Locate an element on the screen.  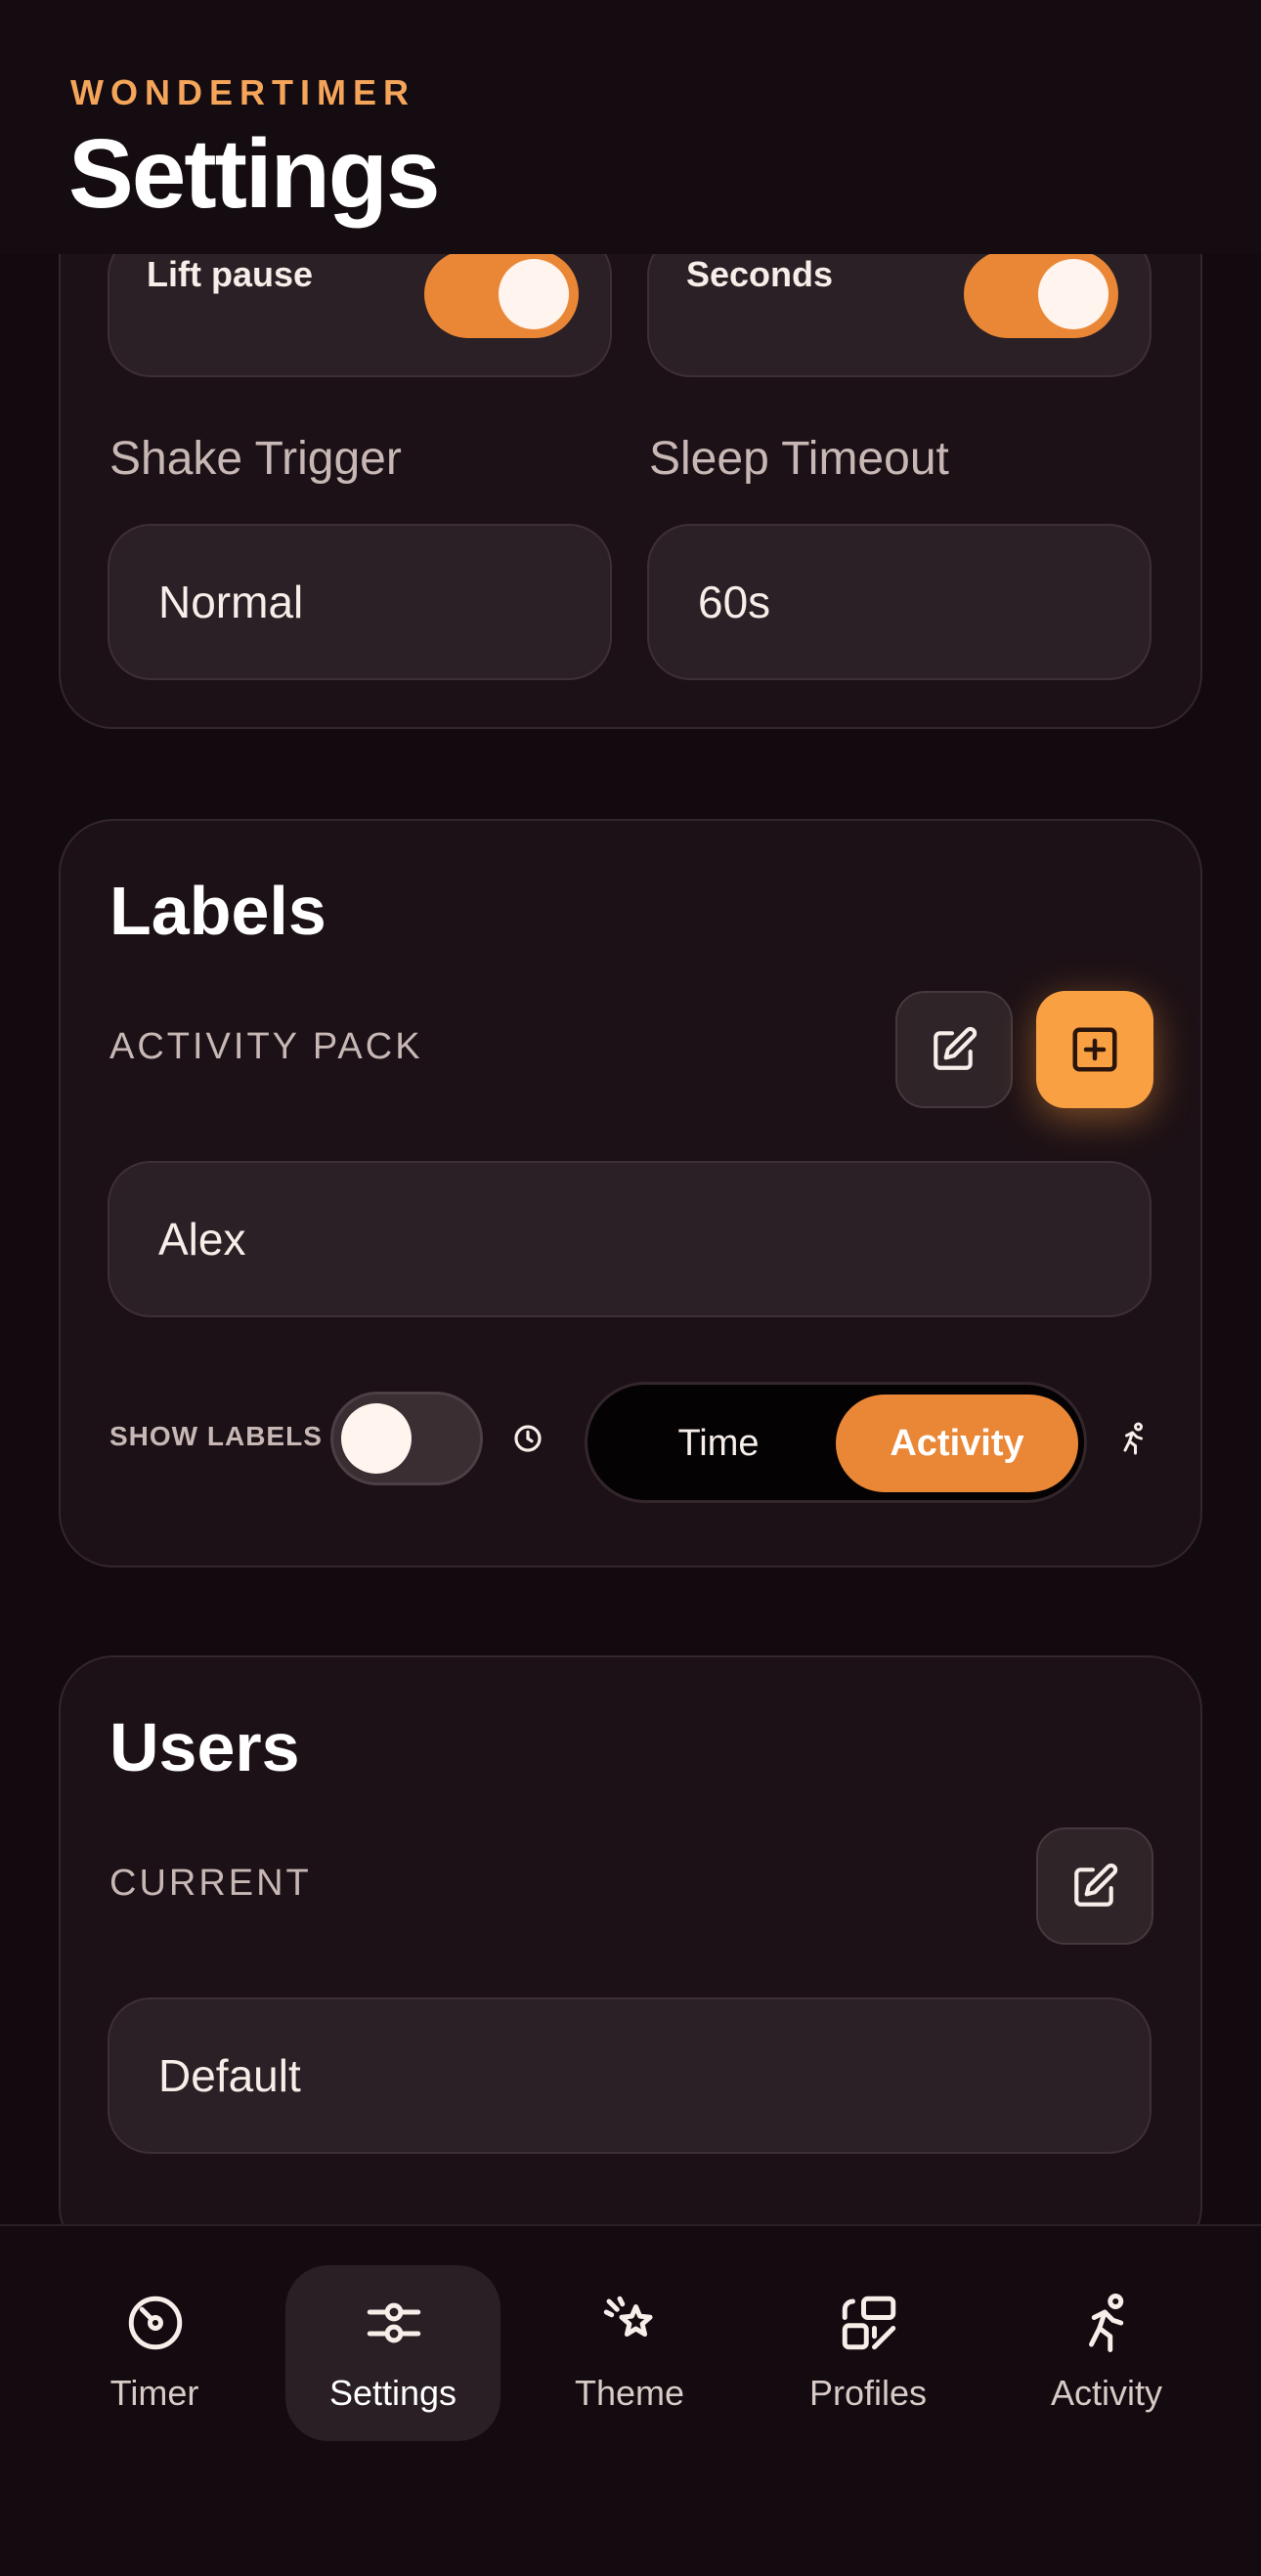
bottom-navigation: Timer Settings Theme Profiles Activity is located at coordinates (630, 2400).